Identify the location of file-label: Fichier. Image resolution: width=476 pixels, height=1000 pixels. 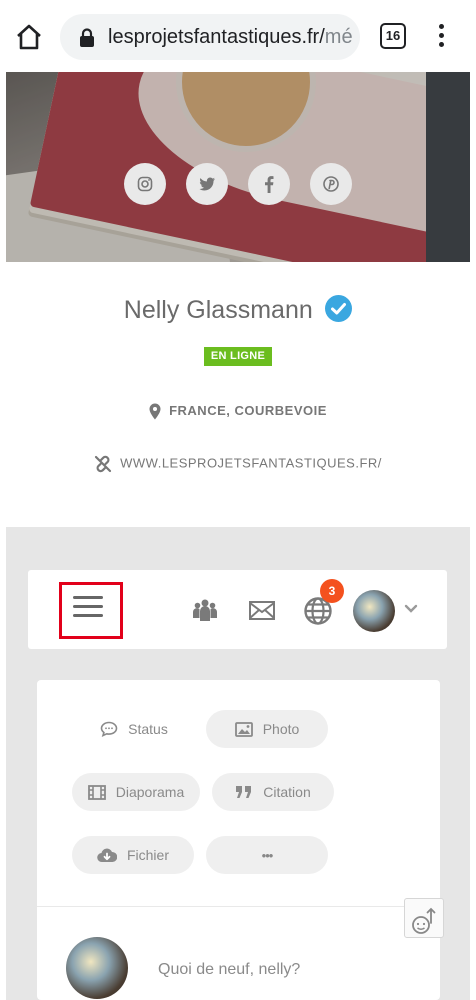
(147, 855).